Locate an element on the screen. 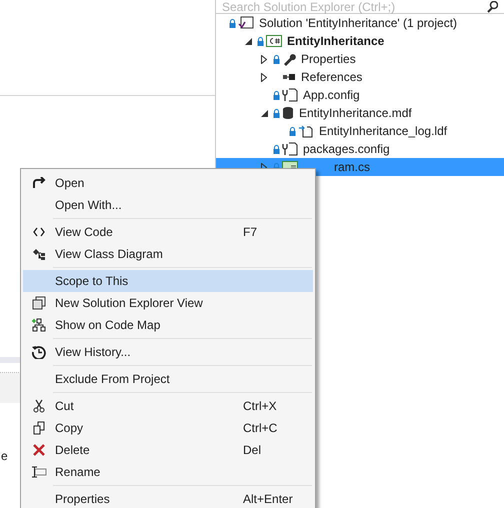 This screenshot has height=508, width=504. tree-item: App.config is located at coordinates (360, 95).